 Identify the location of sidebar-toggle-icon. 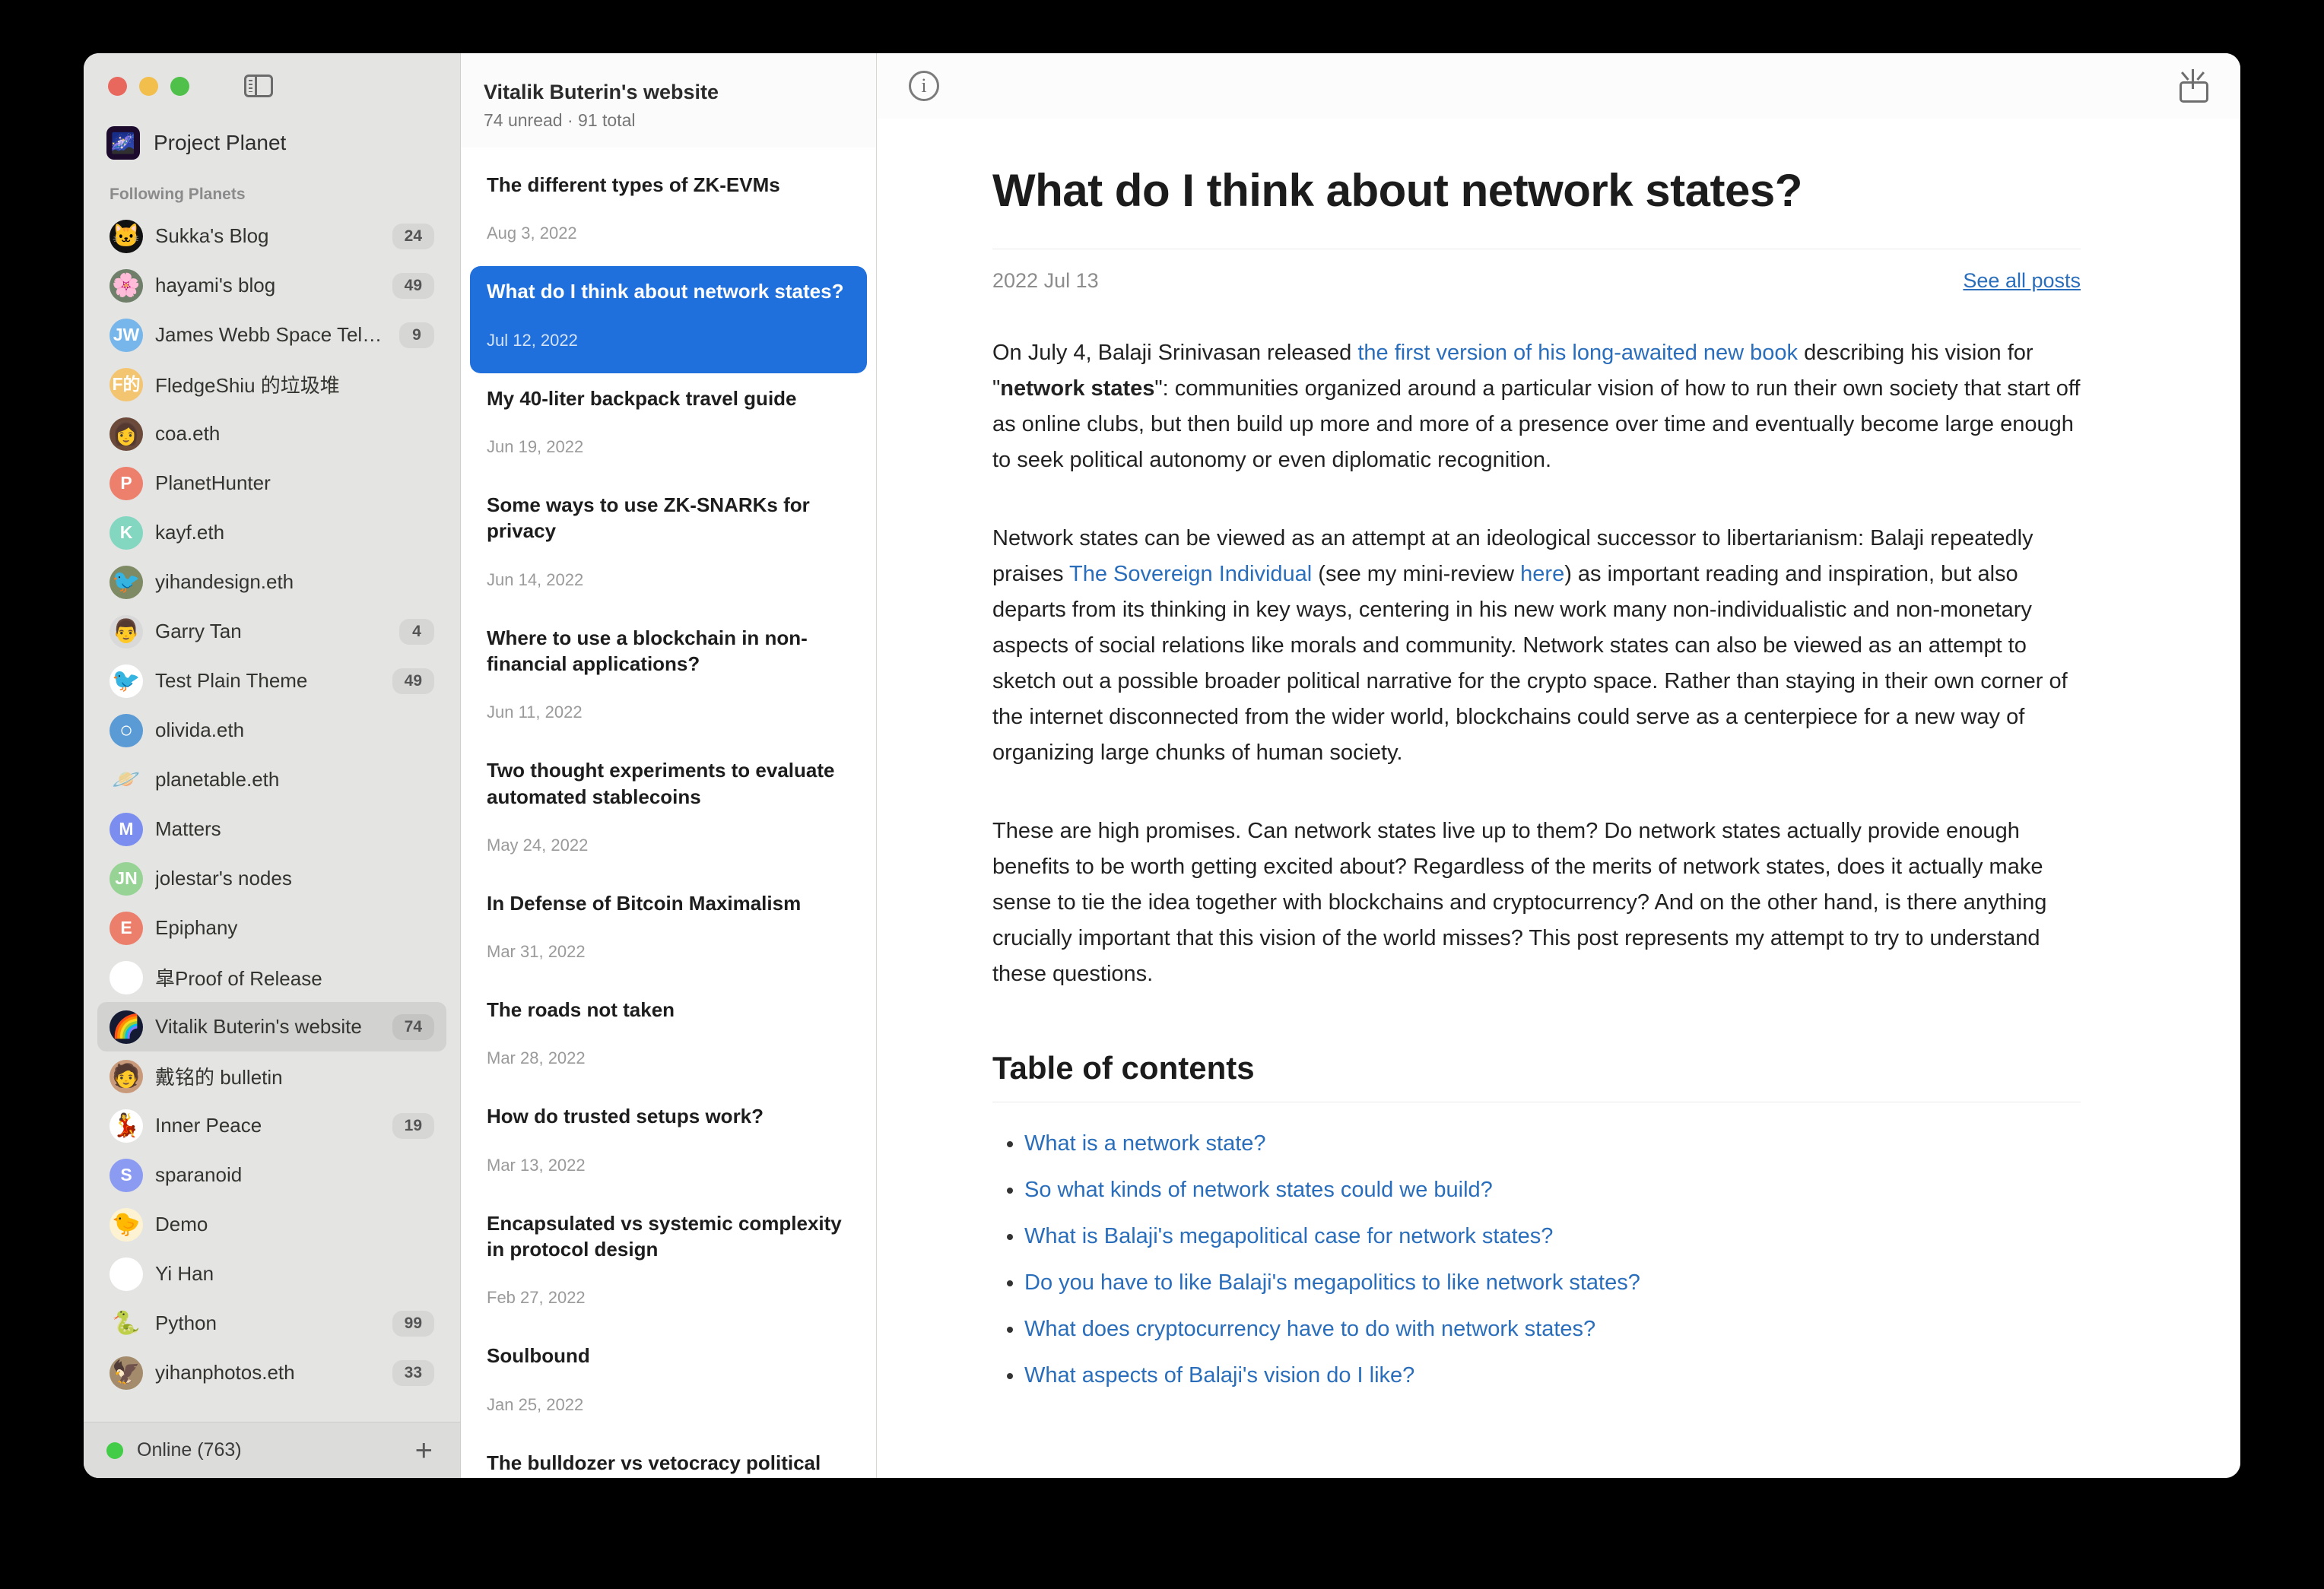
(258, 86).